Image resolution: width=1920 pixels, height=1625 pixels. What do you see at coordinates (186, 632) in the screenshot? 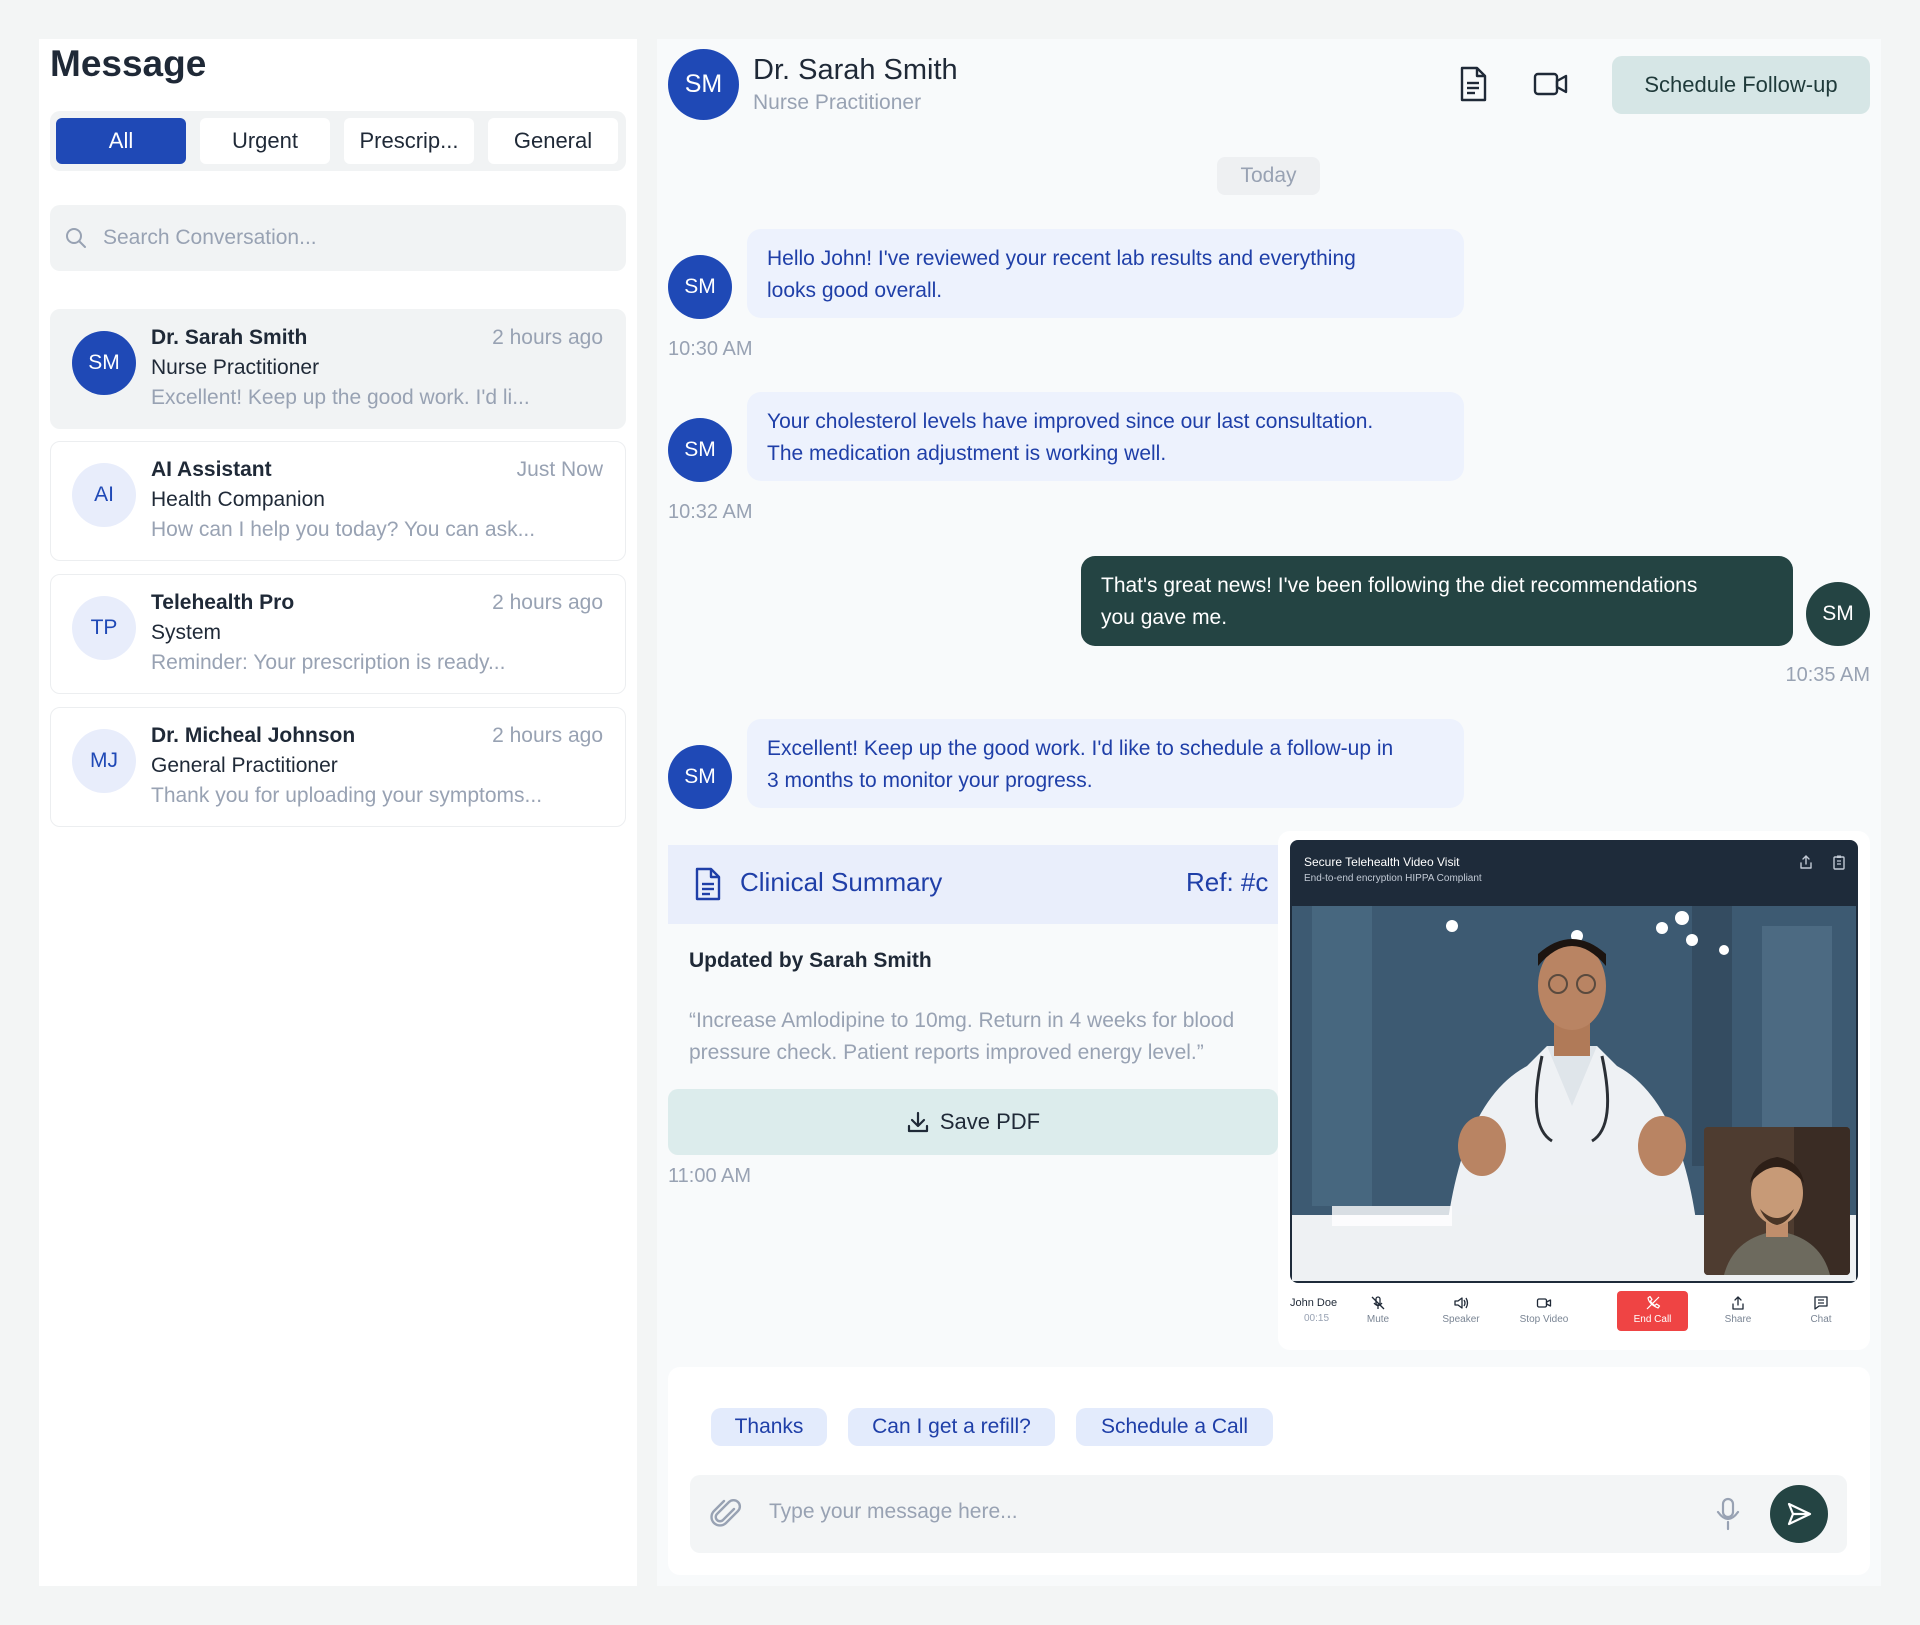
I see `conversation-role: System` at bounding box center [186, 632].